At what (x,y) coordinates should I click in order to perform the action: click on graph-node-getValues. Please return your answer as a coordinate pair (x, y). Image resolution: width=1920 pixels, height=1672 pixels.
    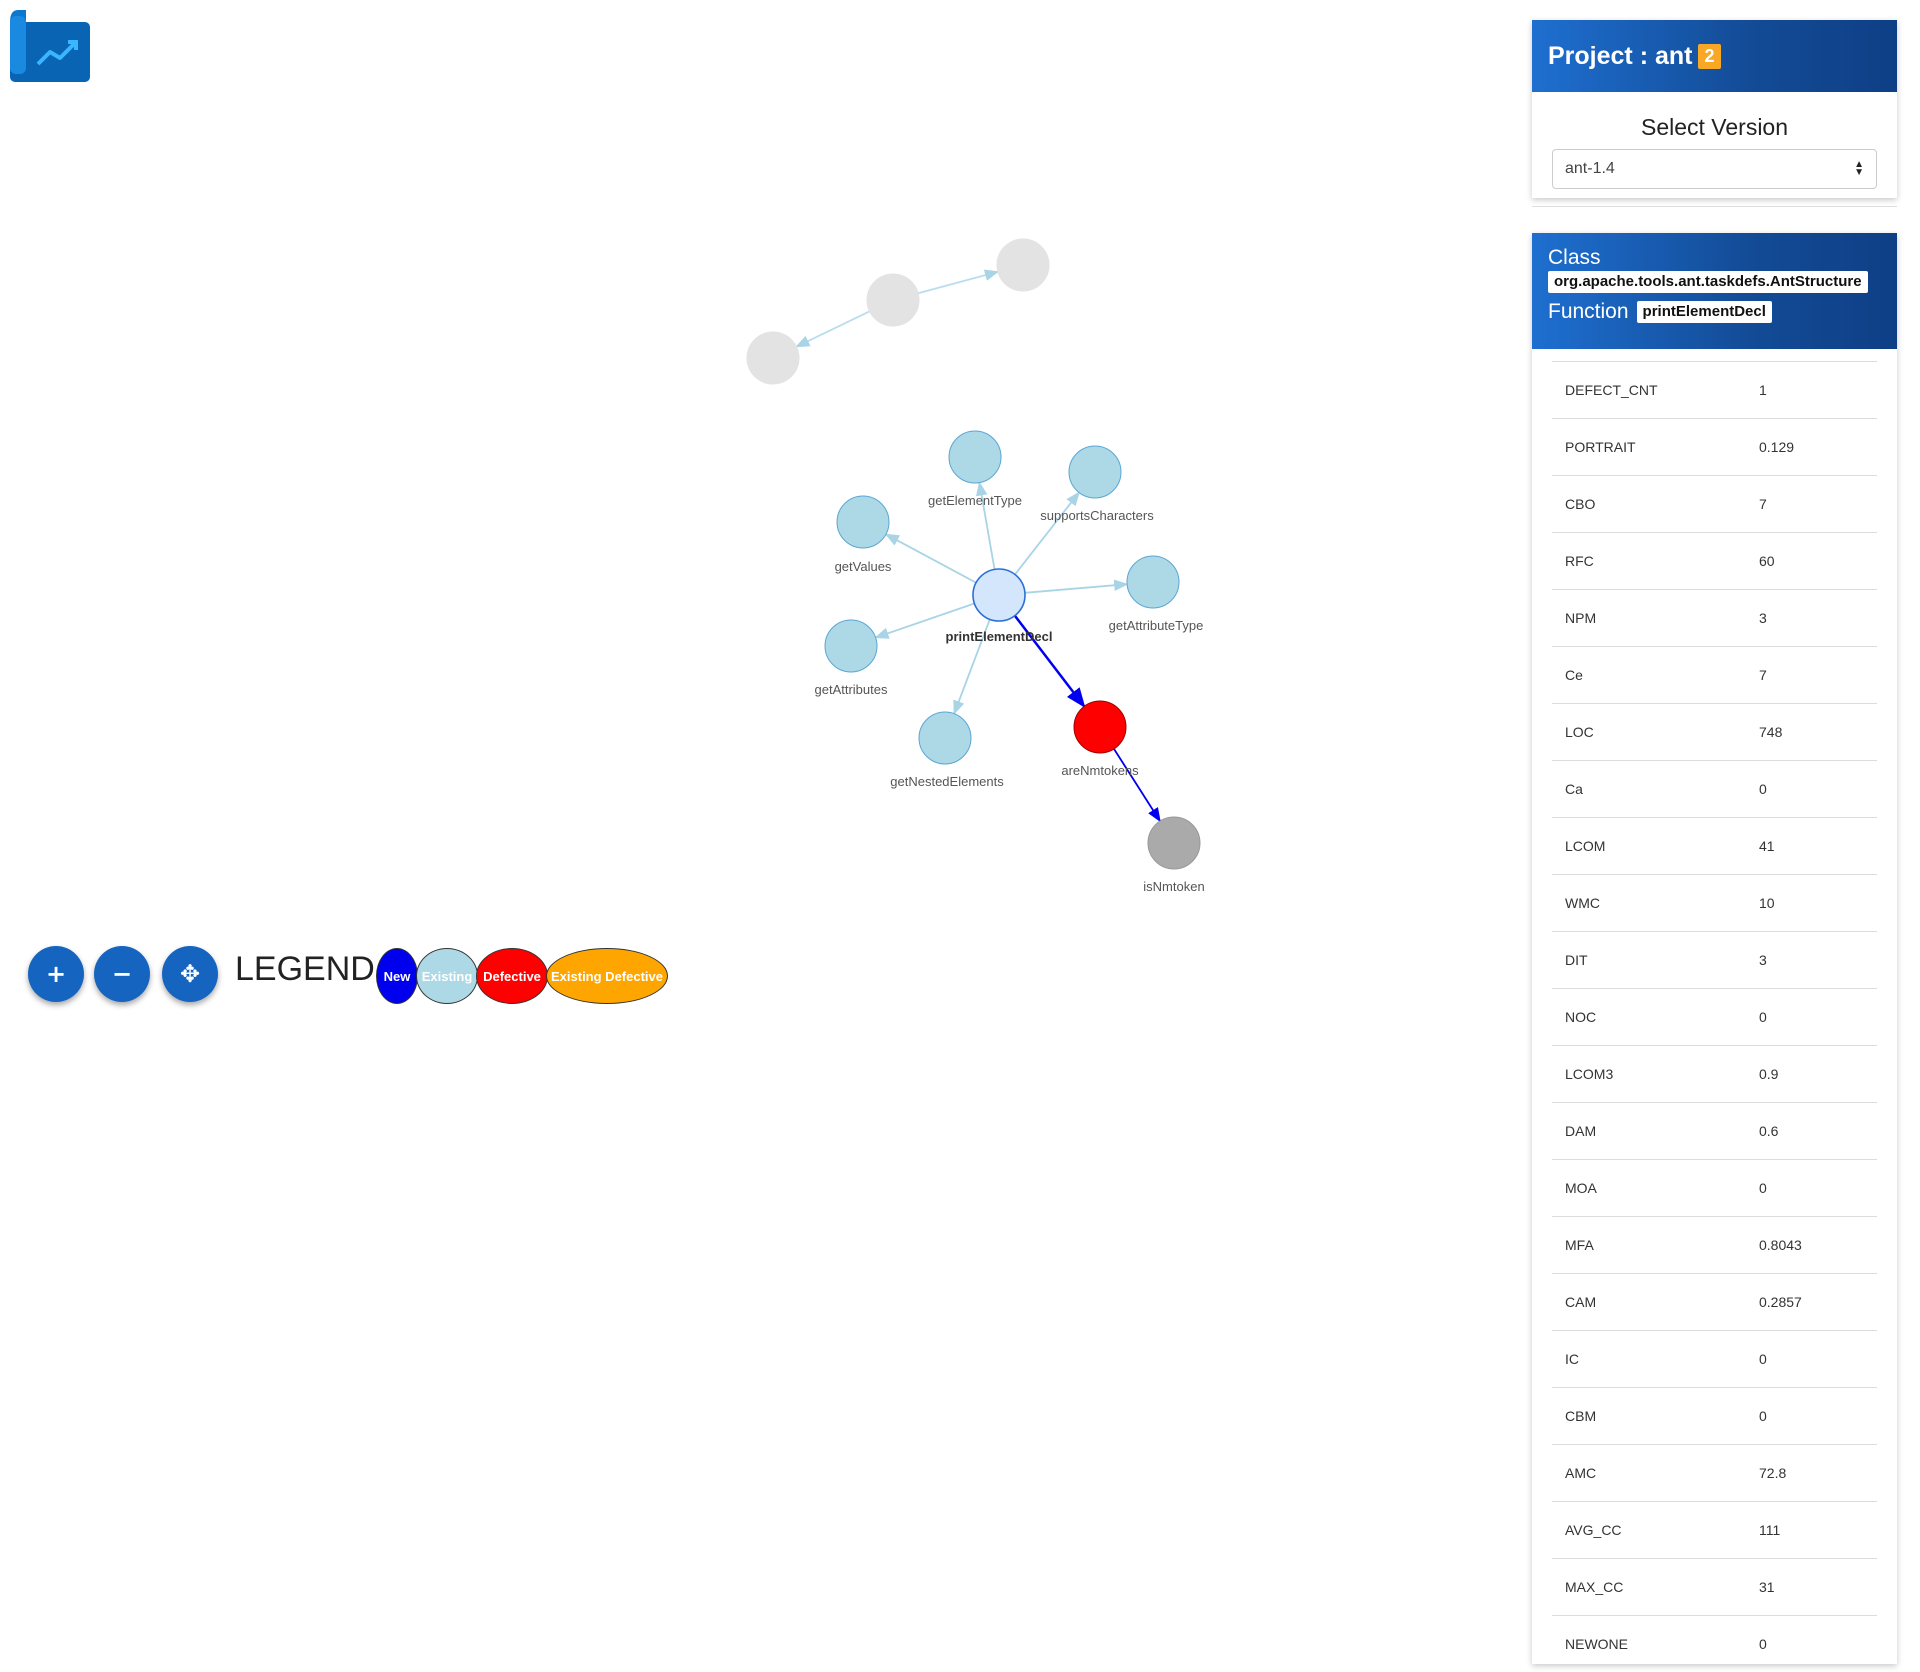
    Looking at the image, I should click on (863, 522).